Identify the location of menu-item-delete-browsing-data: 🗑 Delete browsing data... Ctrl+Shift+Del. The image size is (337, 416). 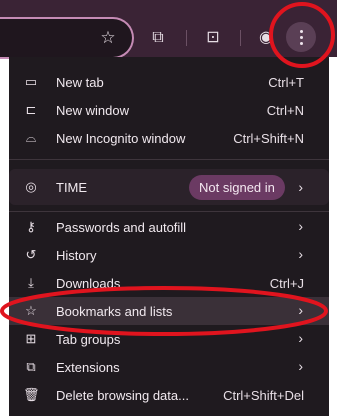
(169, 395).